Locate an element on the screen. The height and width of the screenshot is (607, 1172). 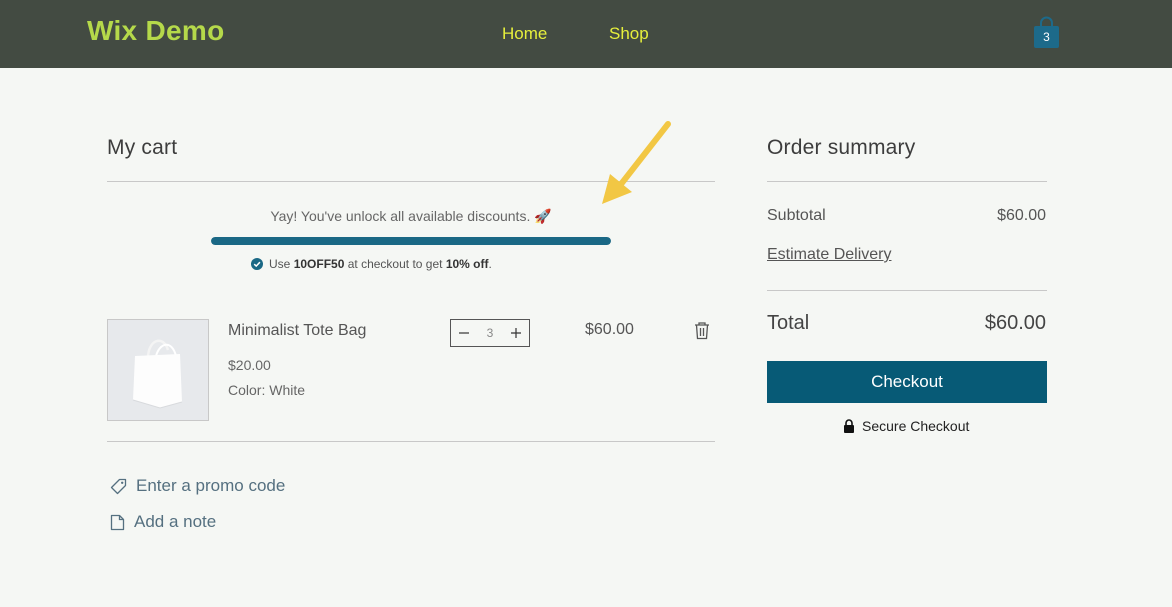
increase-quantity-button is located at coordinates (516, 333).